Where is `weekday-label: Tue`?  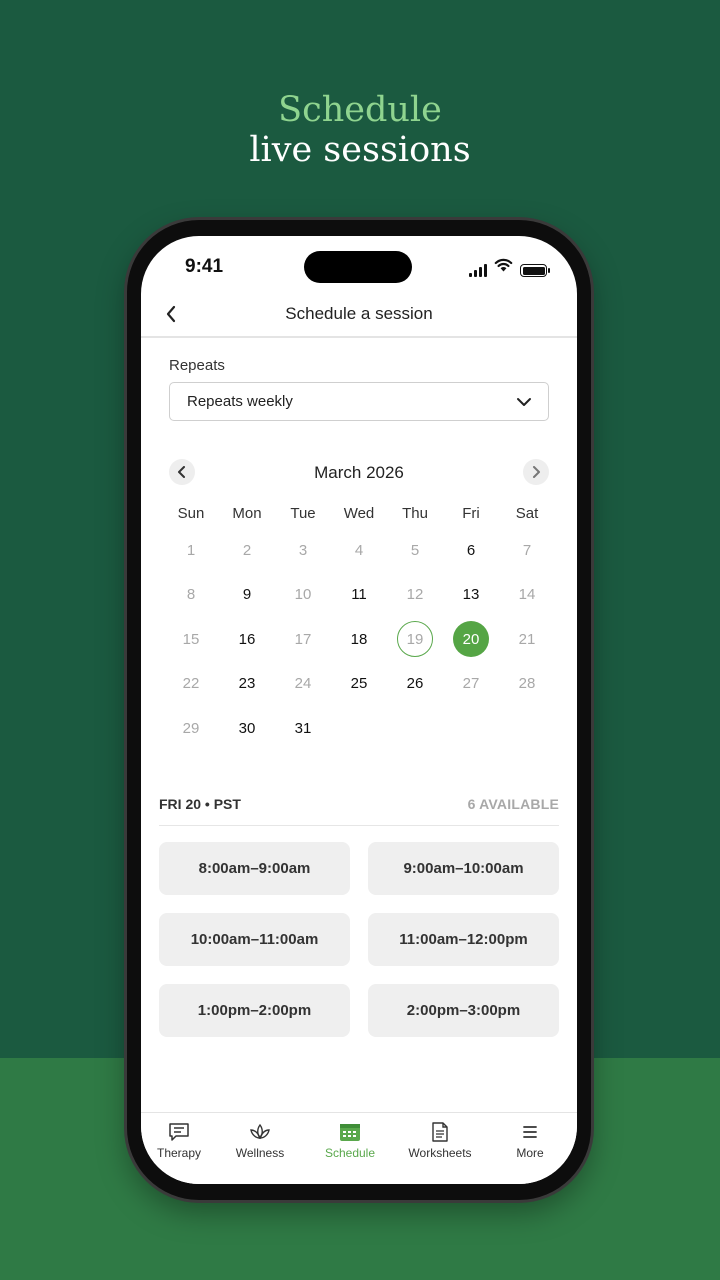 weekday-label: Tue is located at coordinates (303, 513).